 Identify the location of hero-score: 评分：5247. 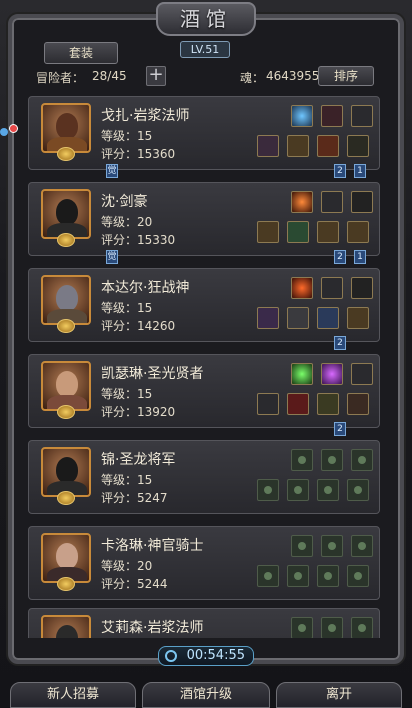
(134, 498).